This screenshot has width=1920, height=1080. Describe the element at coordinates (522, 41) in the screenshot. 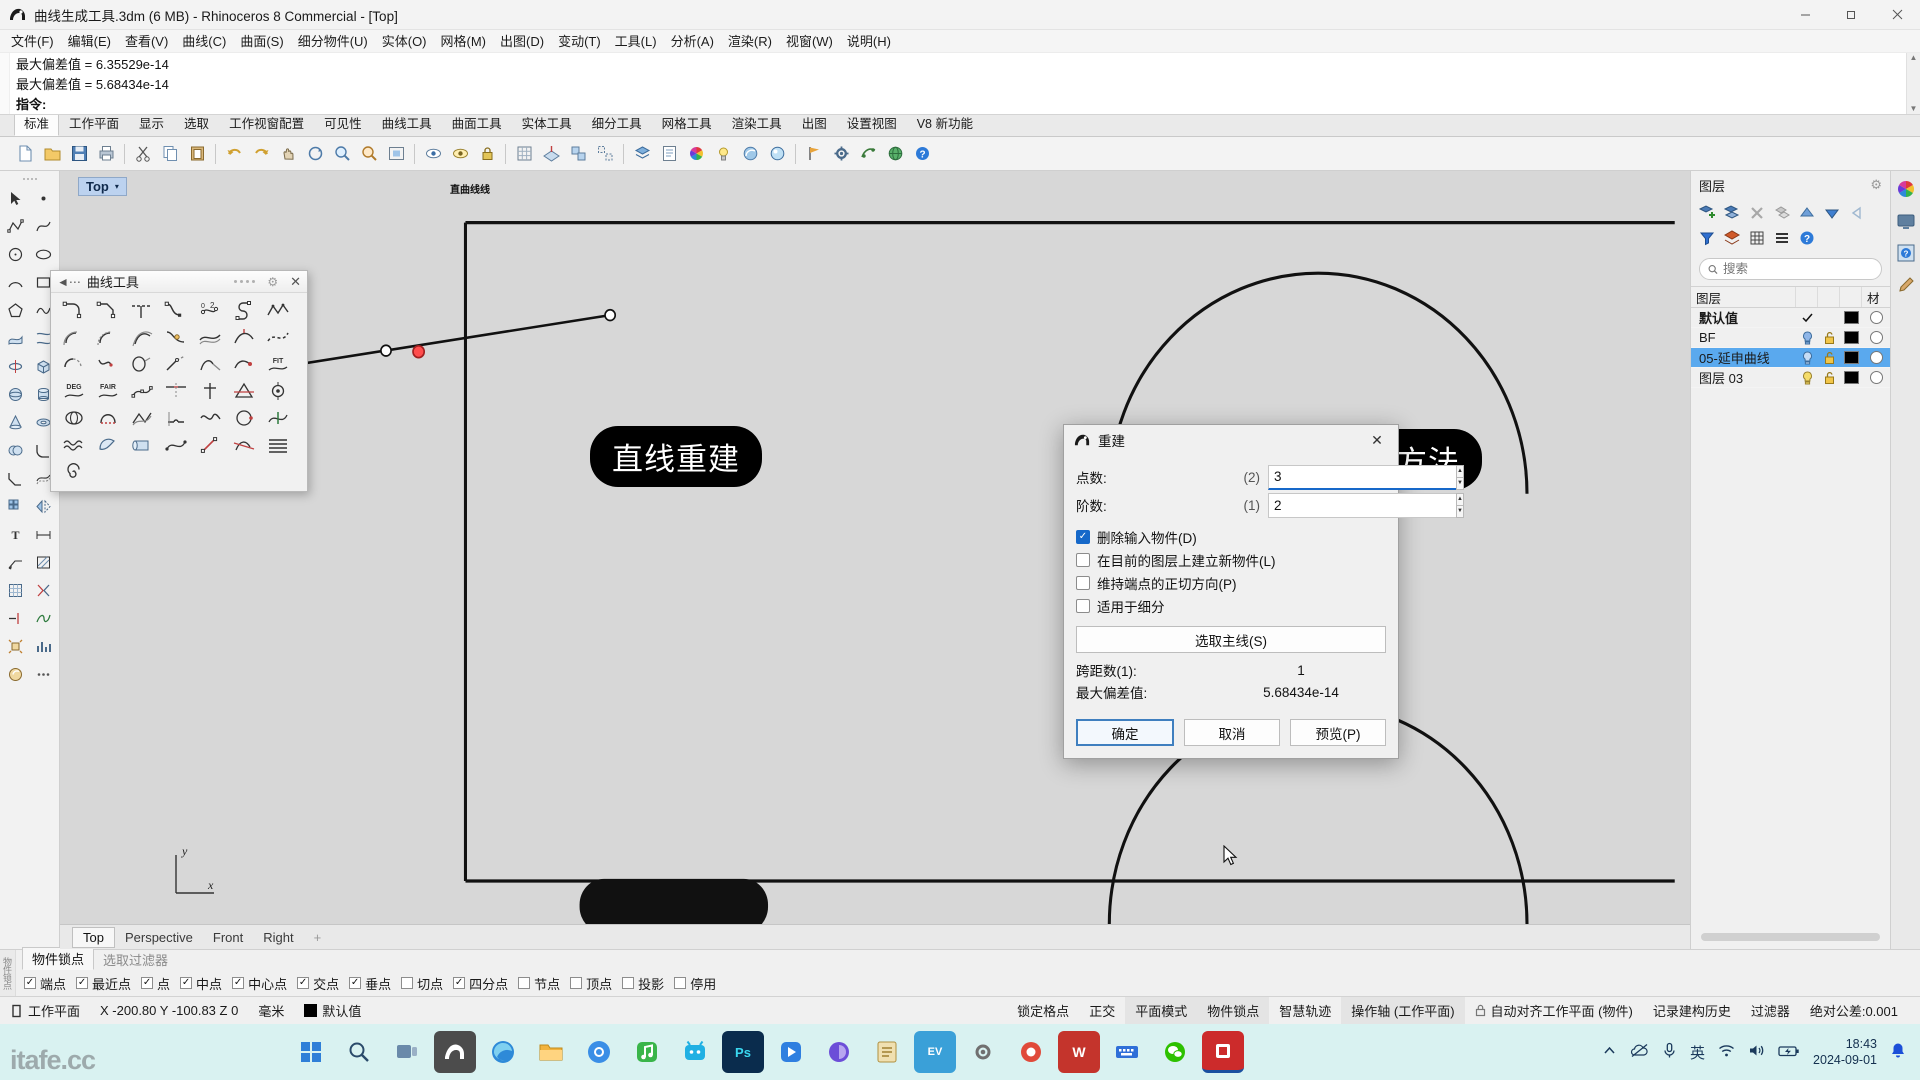

I see `menu-dimension: 出图(D)` at that location.